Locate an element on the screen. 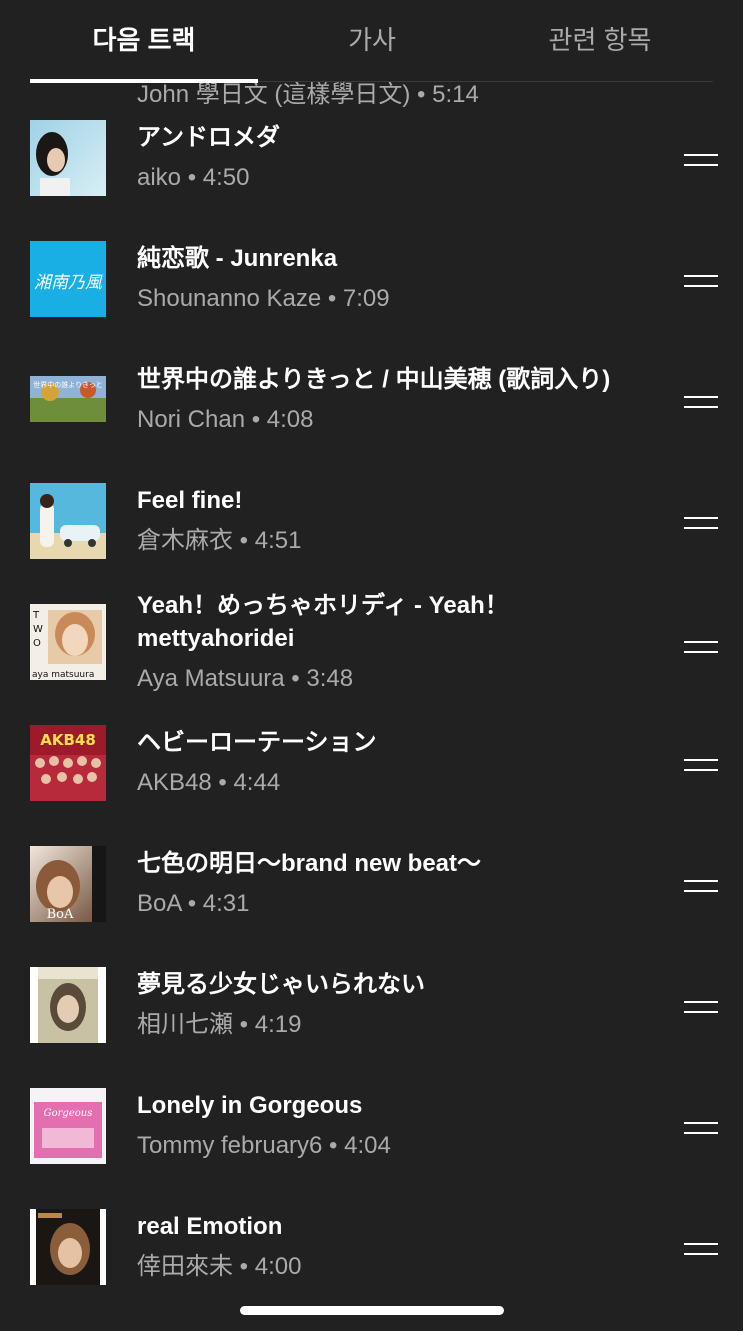  track-info: 夢見る少女じゃいられない 相川七瀬 • 4:19 is located at coordinates (397, 1004).